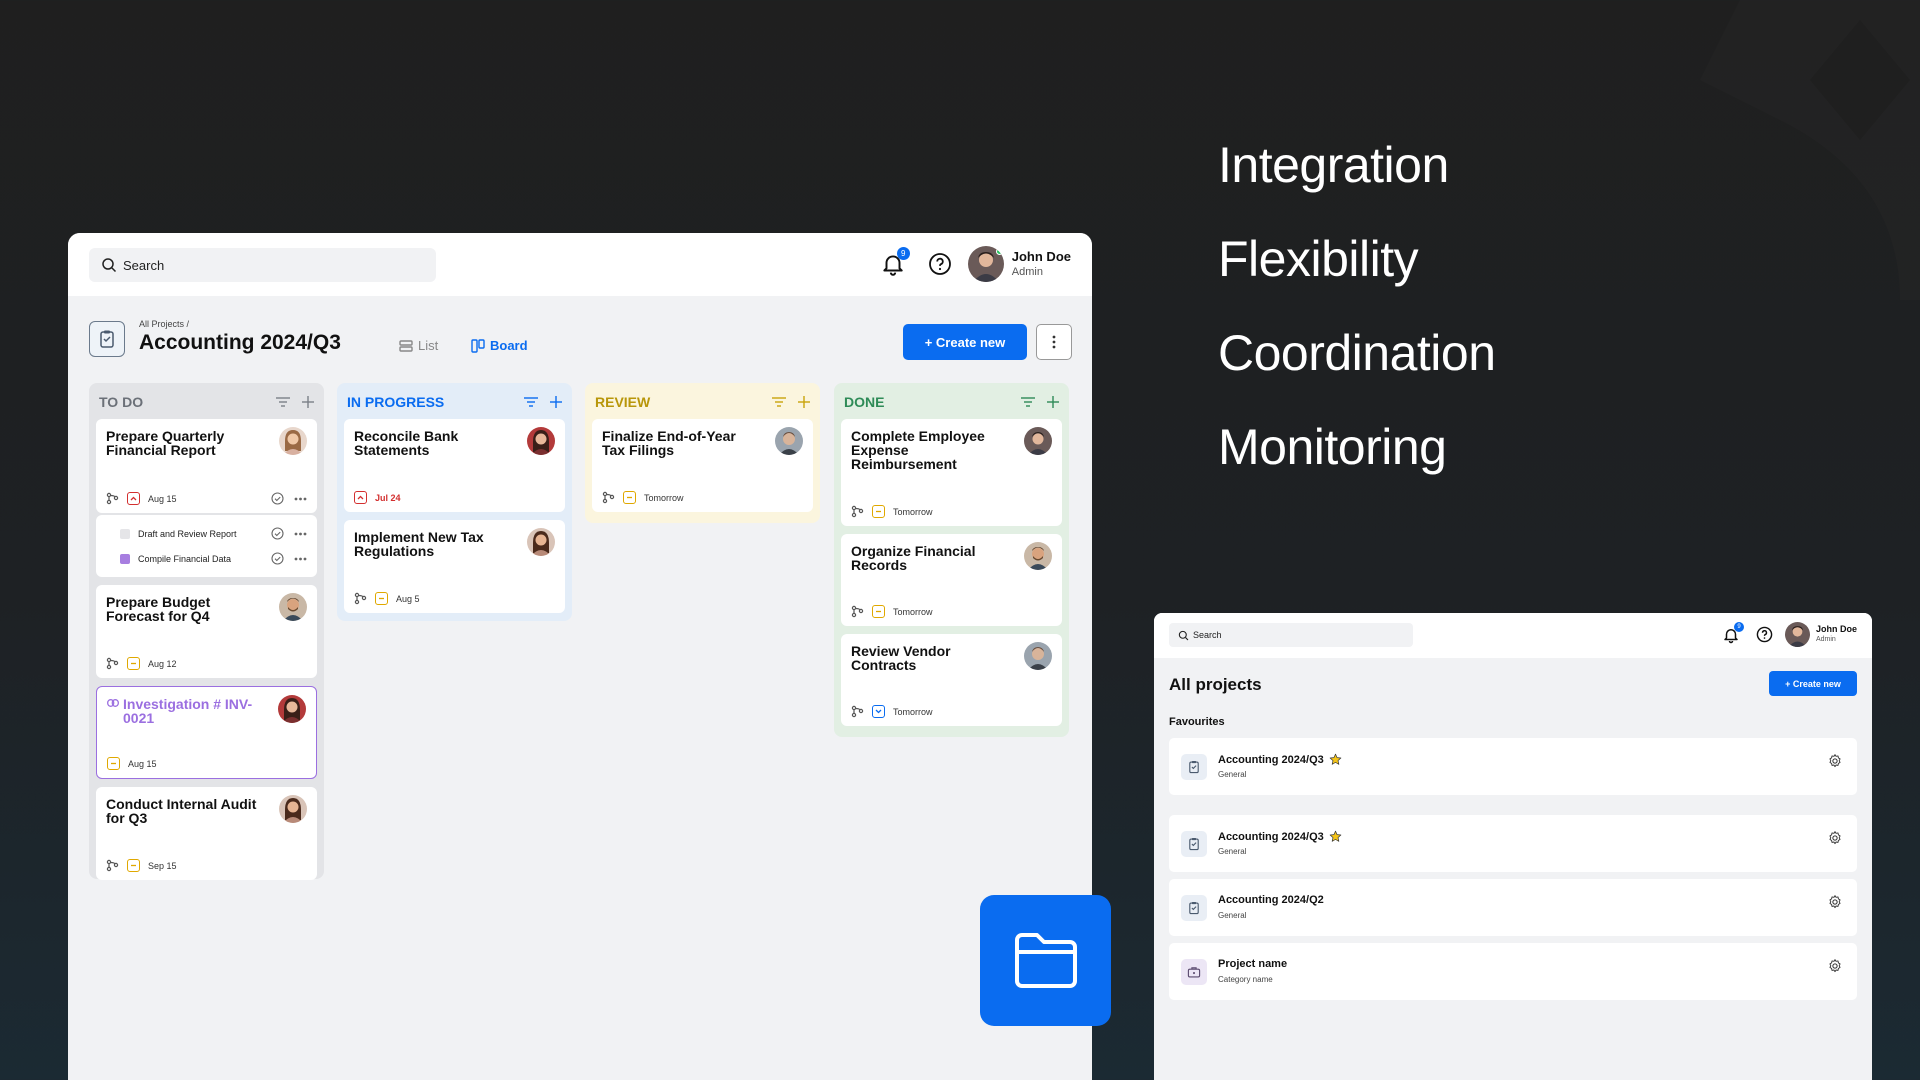 The width and height of the screenshot is (1920, 1080). I want to click on task-title: Review Vendor Contracts, so click(901, 658).